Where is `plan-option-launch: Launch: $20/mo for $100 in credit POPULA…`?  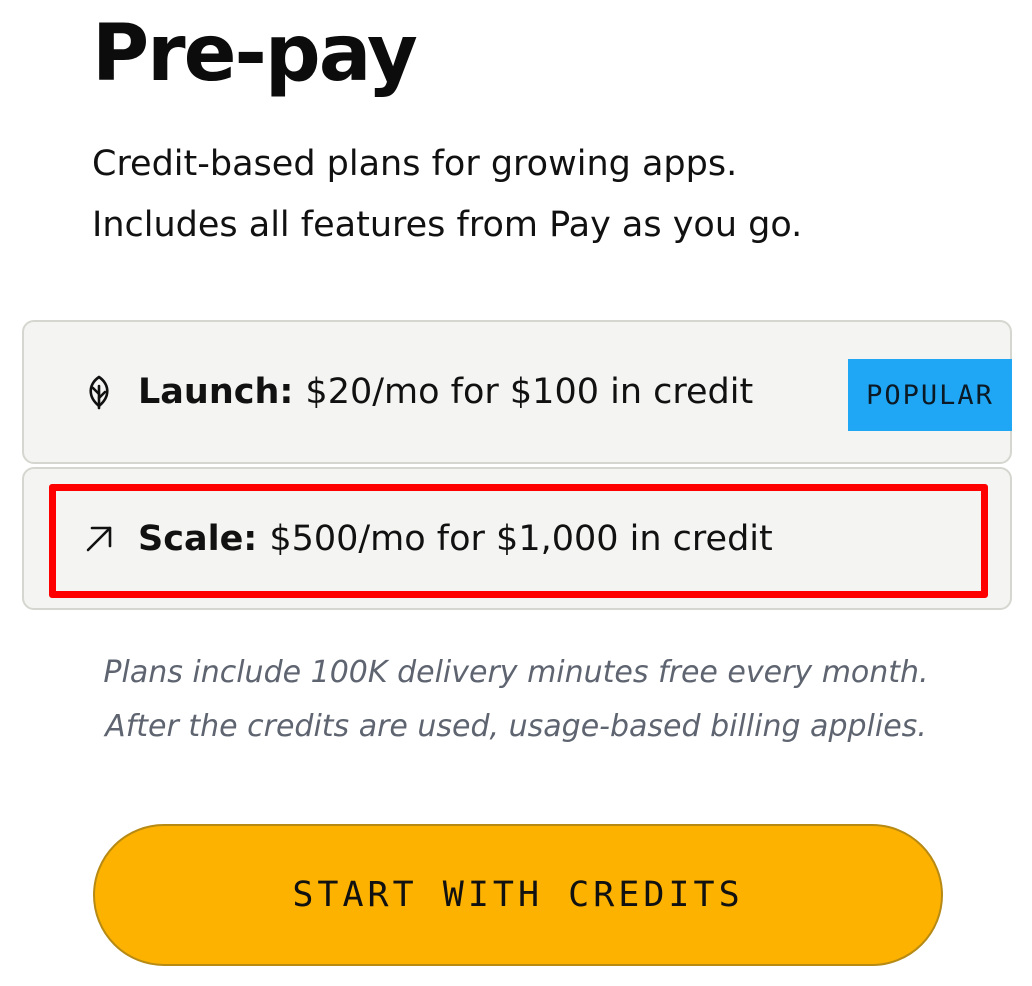 plan-option-launch: Launch: $20/mo for $100 in credit POPULA… is located at coordinates (517, 392).